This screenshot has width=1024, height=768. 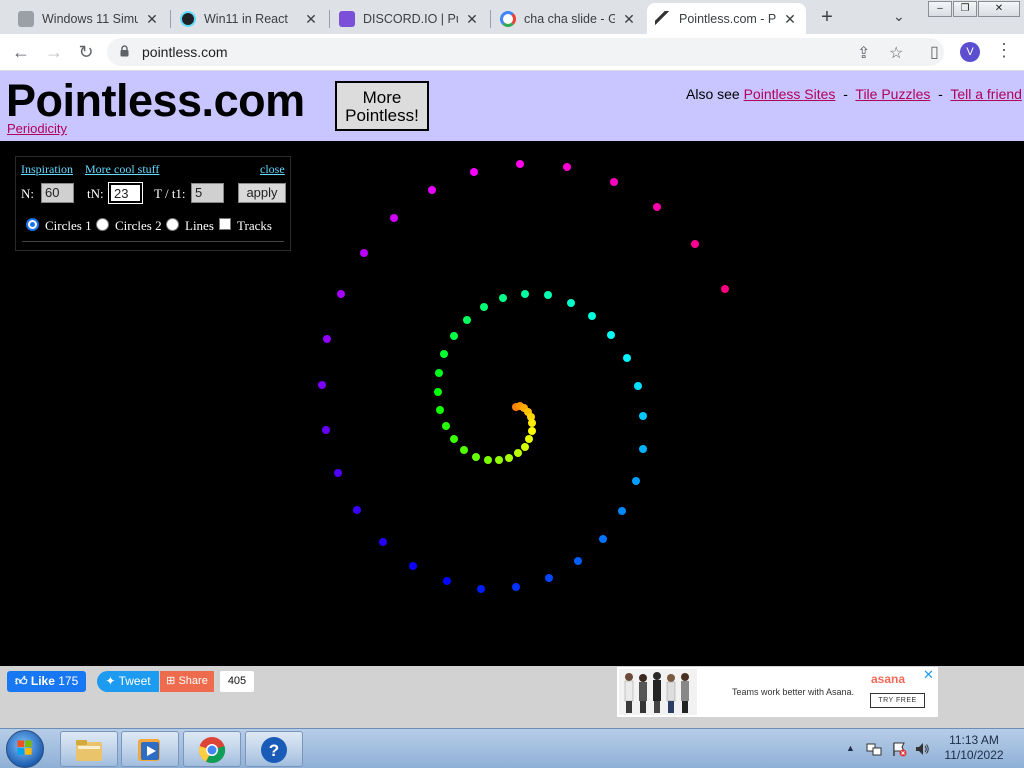 What do you see at coordinates (863, 53) in the screenshot?
I see `share-icon: ⇪` at bounding box center [863, 53].